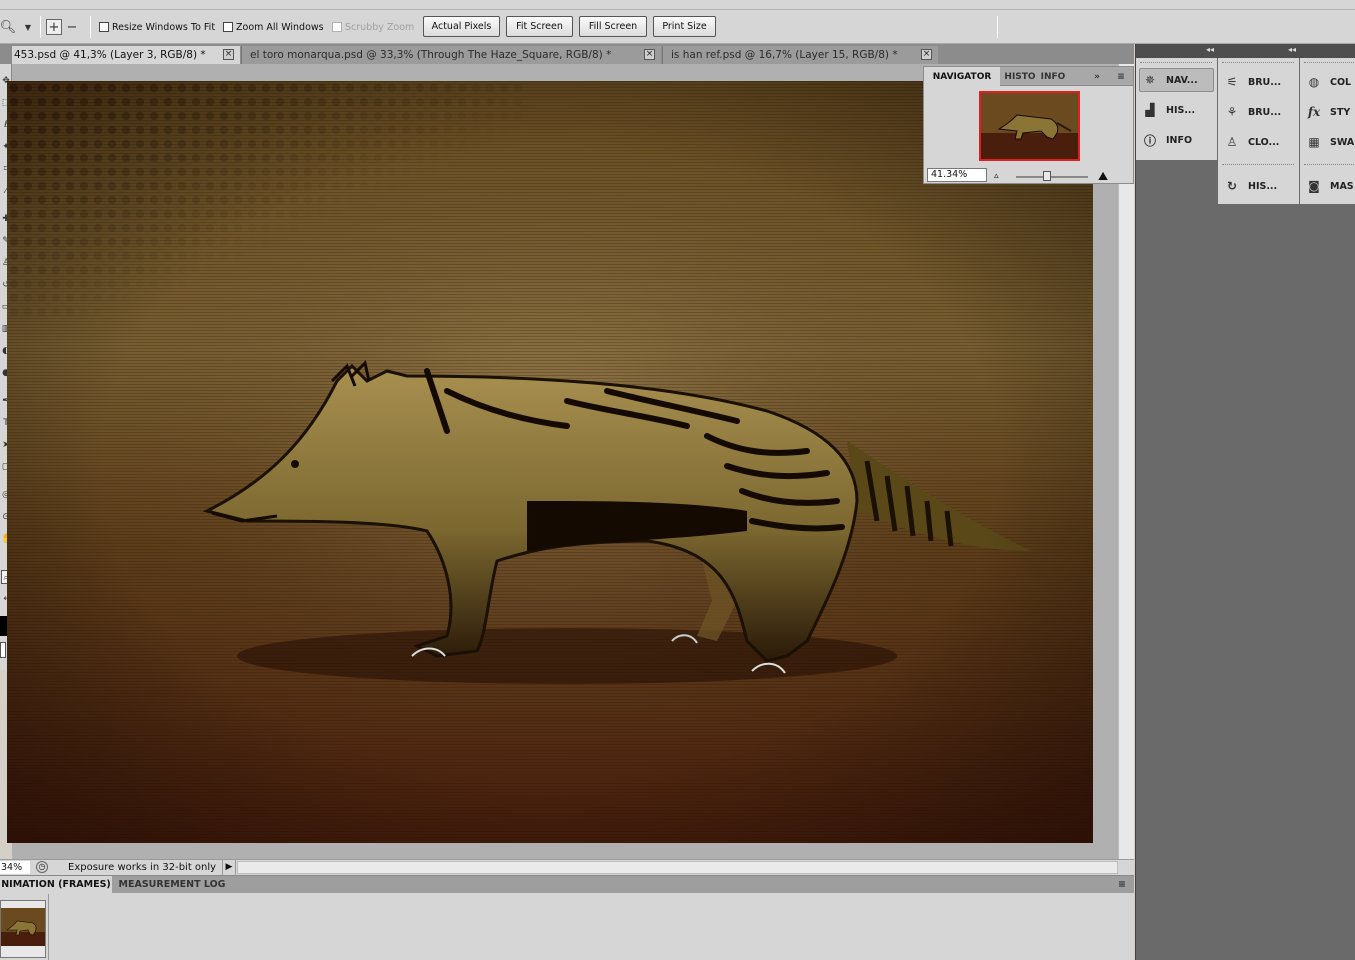 This screenshot has width=1355, height=960. What do you see at coordinates (1047, 176) in the screenshot?
I see `zoom-slider-knob` at bounding box center [1047, 176].